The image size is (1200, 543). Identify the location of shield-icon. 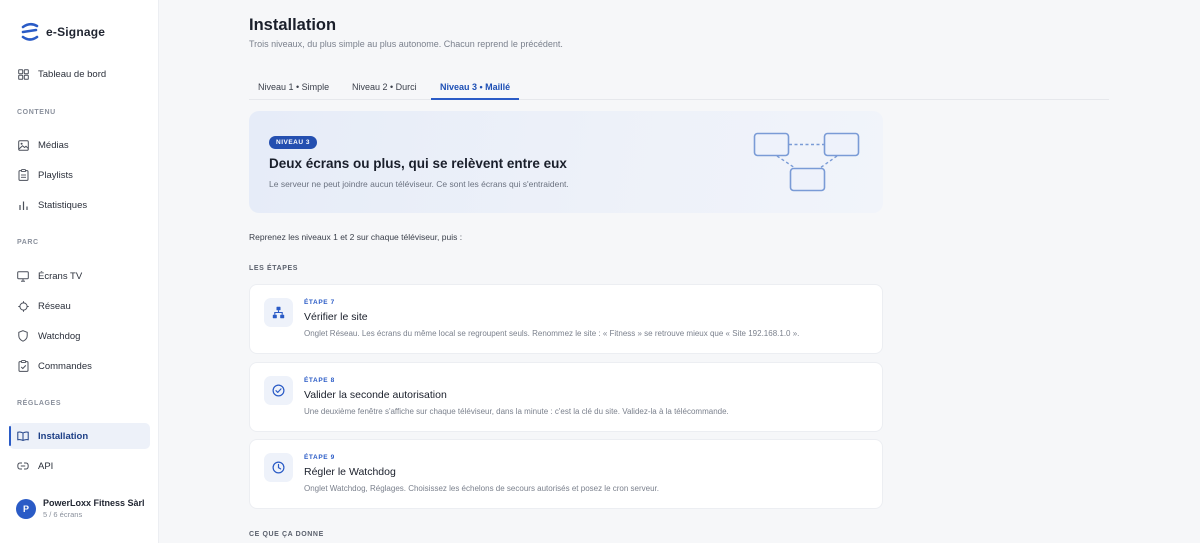
(23, 336).